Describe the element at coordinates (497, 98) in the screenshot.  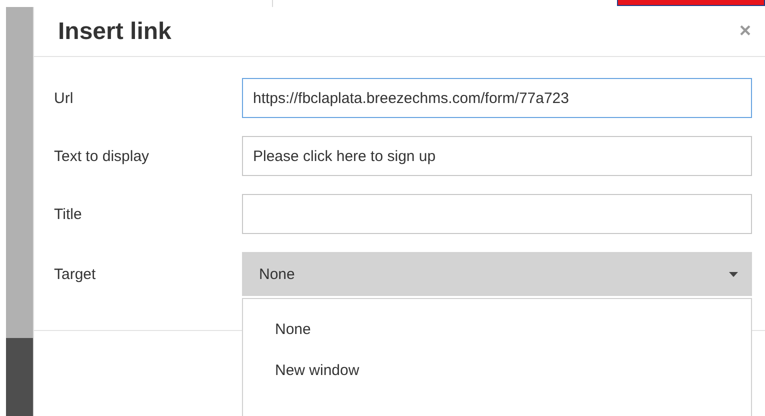
I see `input-field: https://fbclaplata.breezechms.com/form/77a723` at that location.